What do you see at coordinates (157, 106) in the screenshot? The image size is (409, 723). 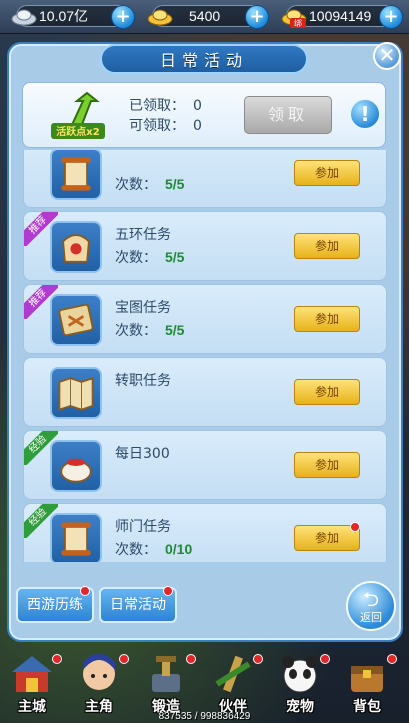 I see `received-label: 已领取：` at bounding box center [157, 106].